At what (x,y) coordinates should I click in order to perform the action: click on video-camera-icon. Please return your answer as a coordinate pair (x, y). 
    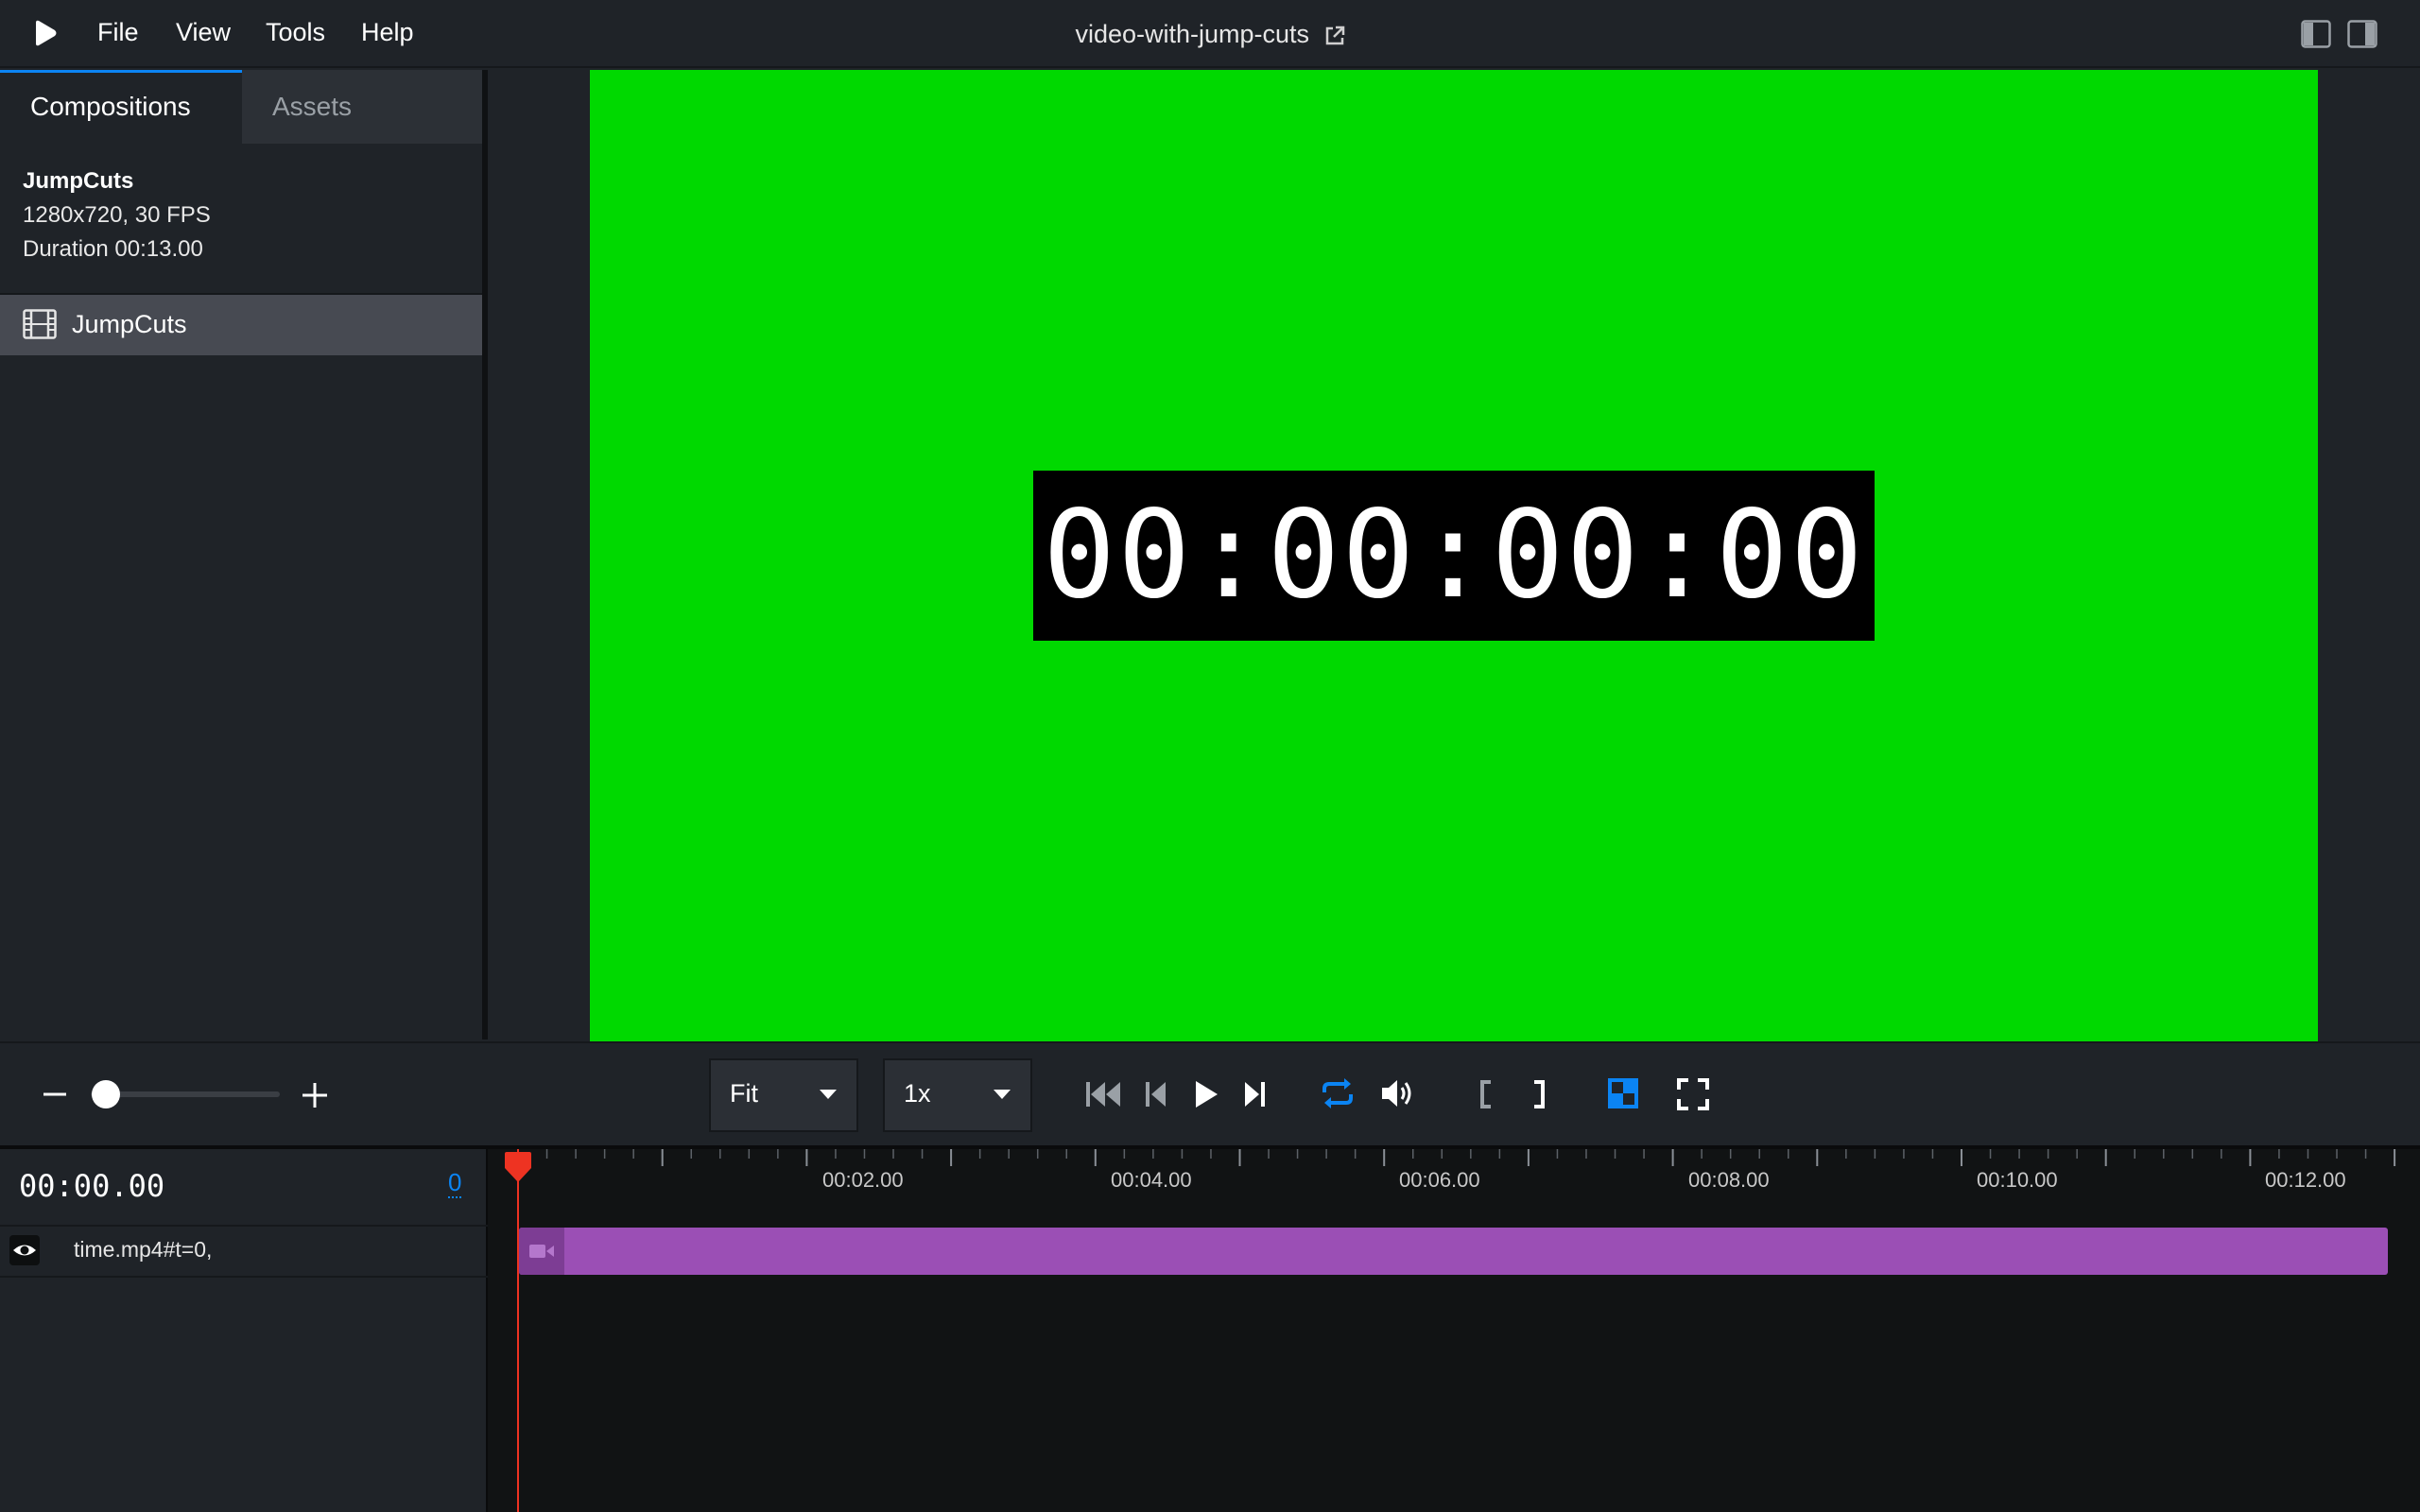
    Looking at the image, I should click on (541, 1251).